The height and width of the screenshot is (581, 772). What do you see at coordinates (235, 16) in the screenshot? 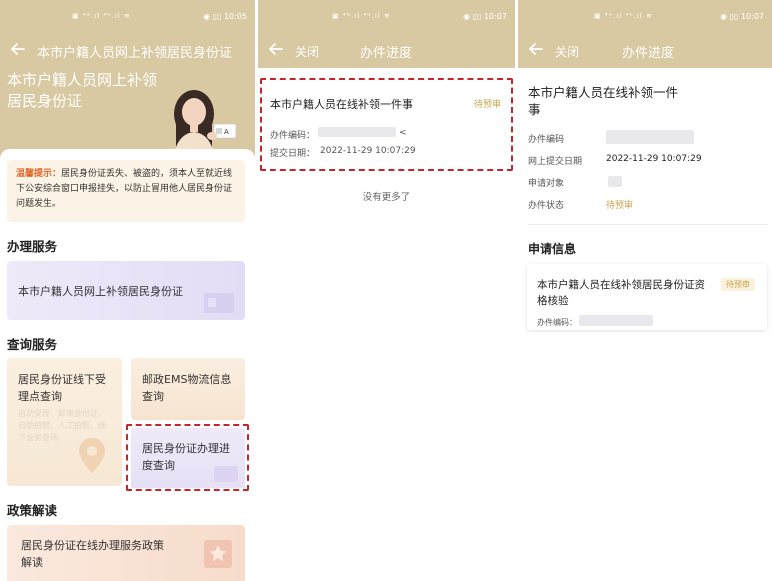
I see `status-time: 10:05` at bounding box center [235, 16].